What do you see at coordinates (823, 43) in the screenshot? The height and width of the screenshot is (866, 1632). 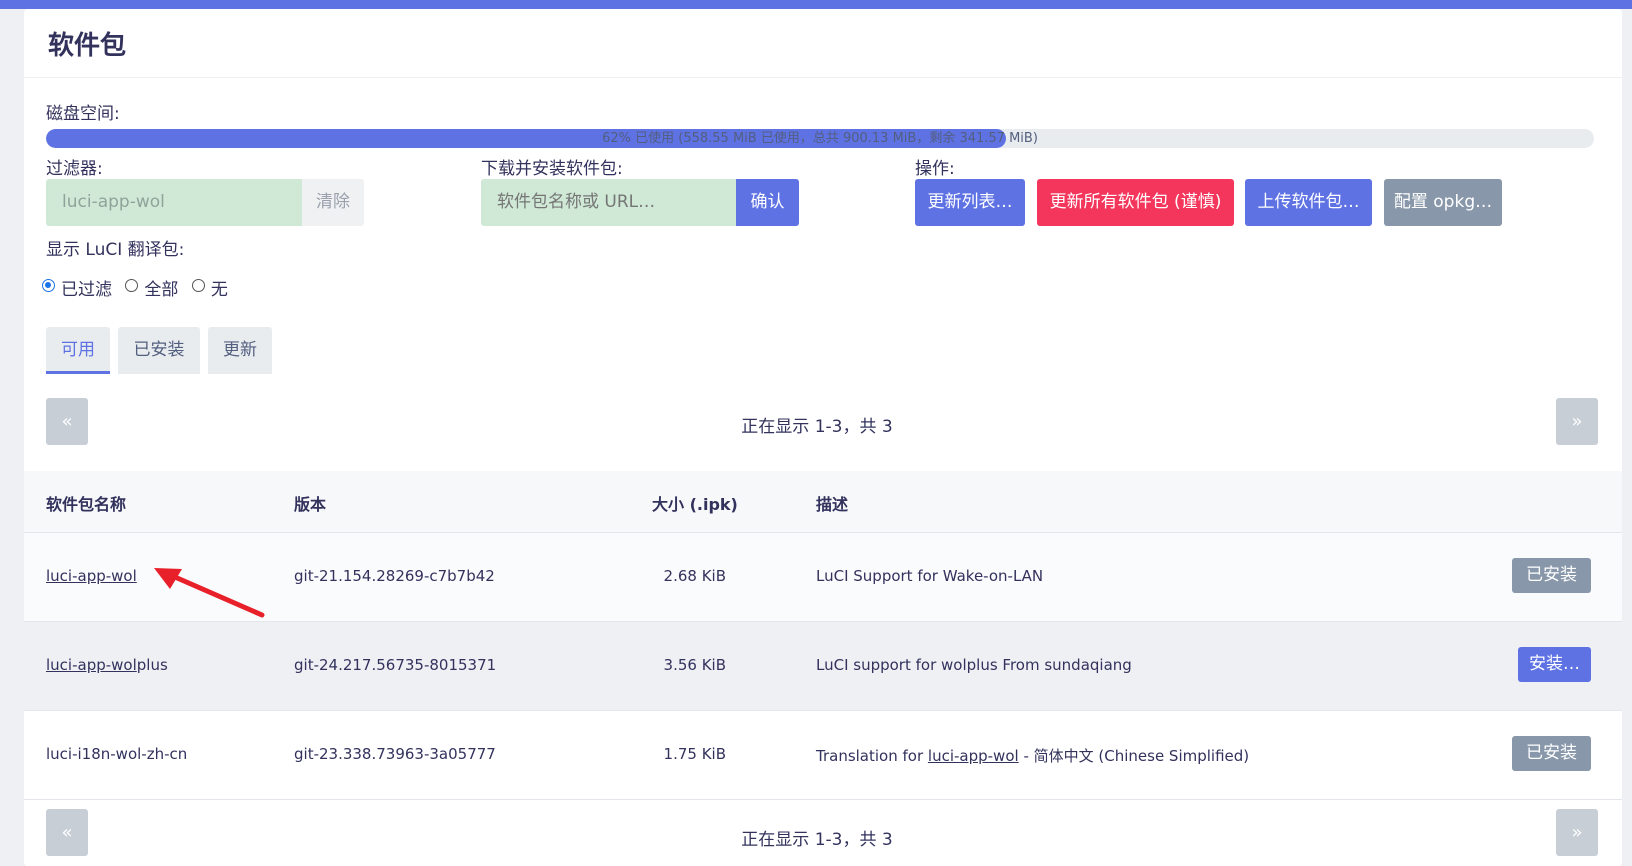 I see `title-bar: 软件包` at bounding box center [823, 43].